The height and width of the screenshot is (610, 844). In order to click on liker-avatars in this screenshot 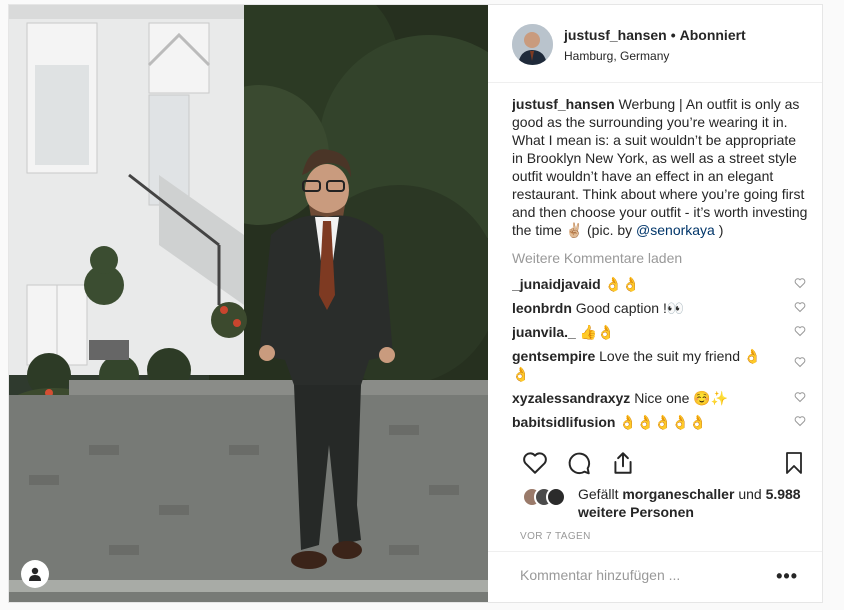, I will do `click(546, 497)`.